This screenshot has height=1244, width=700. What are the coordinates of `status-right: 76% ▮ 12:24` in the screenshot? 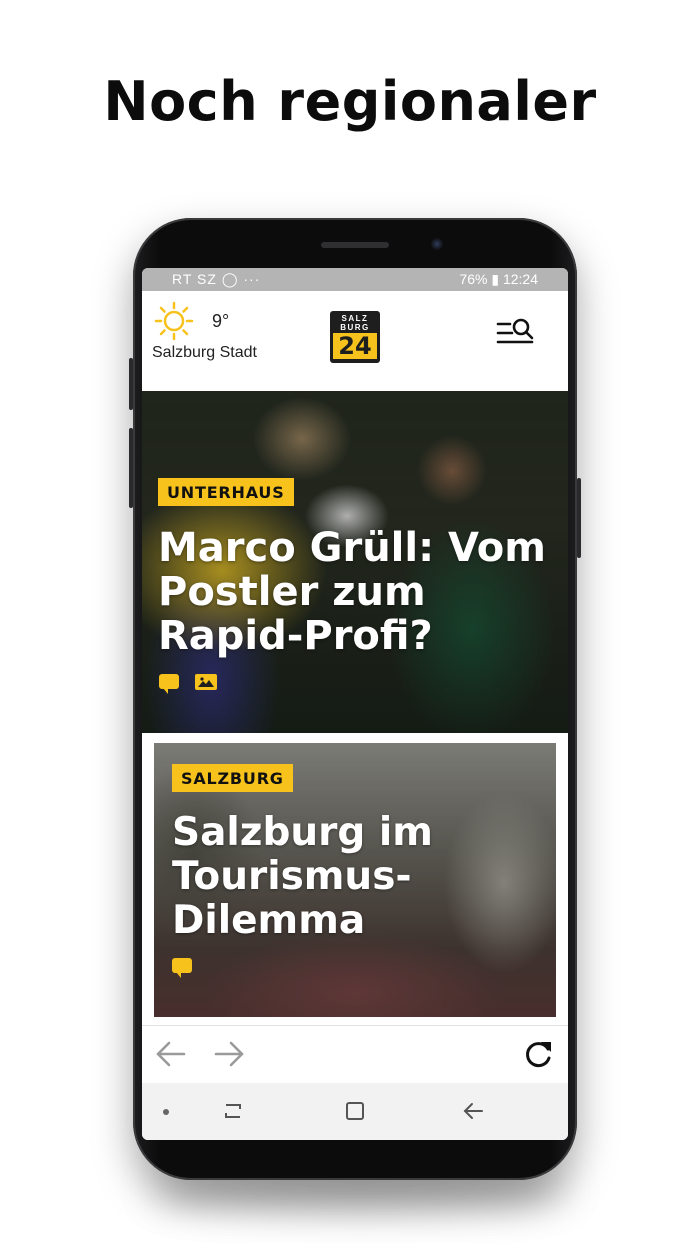 It's located at (498, 279).